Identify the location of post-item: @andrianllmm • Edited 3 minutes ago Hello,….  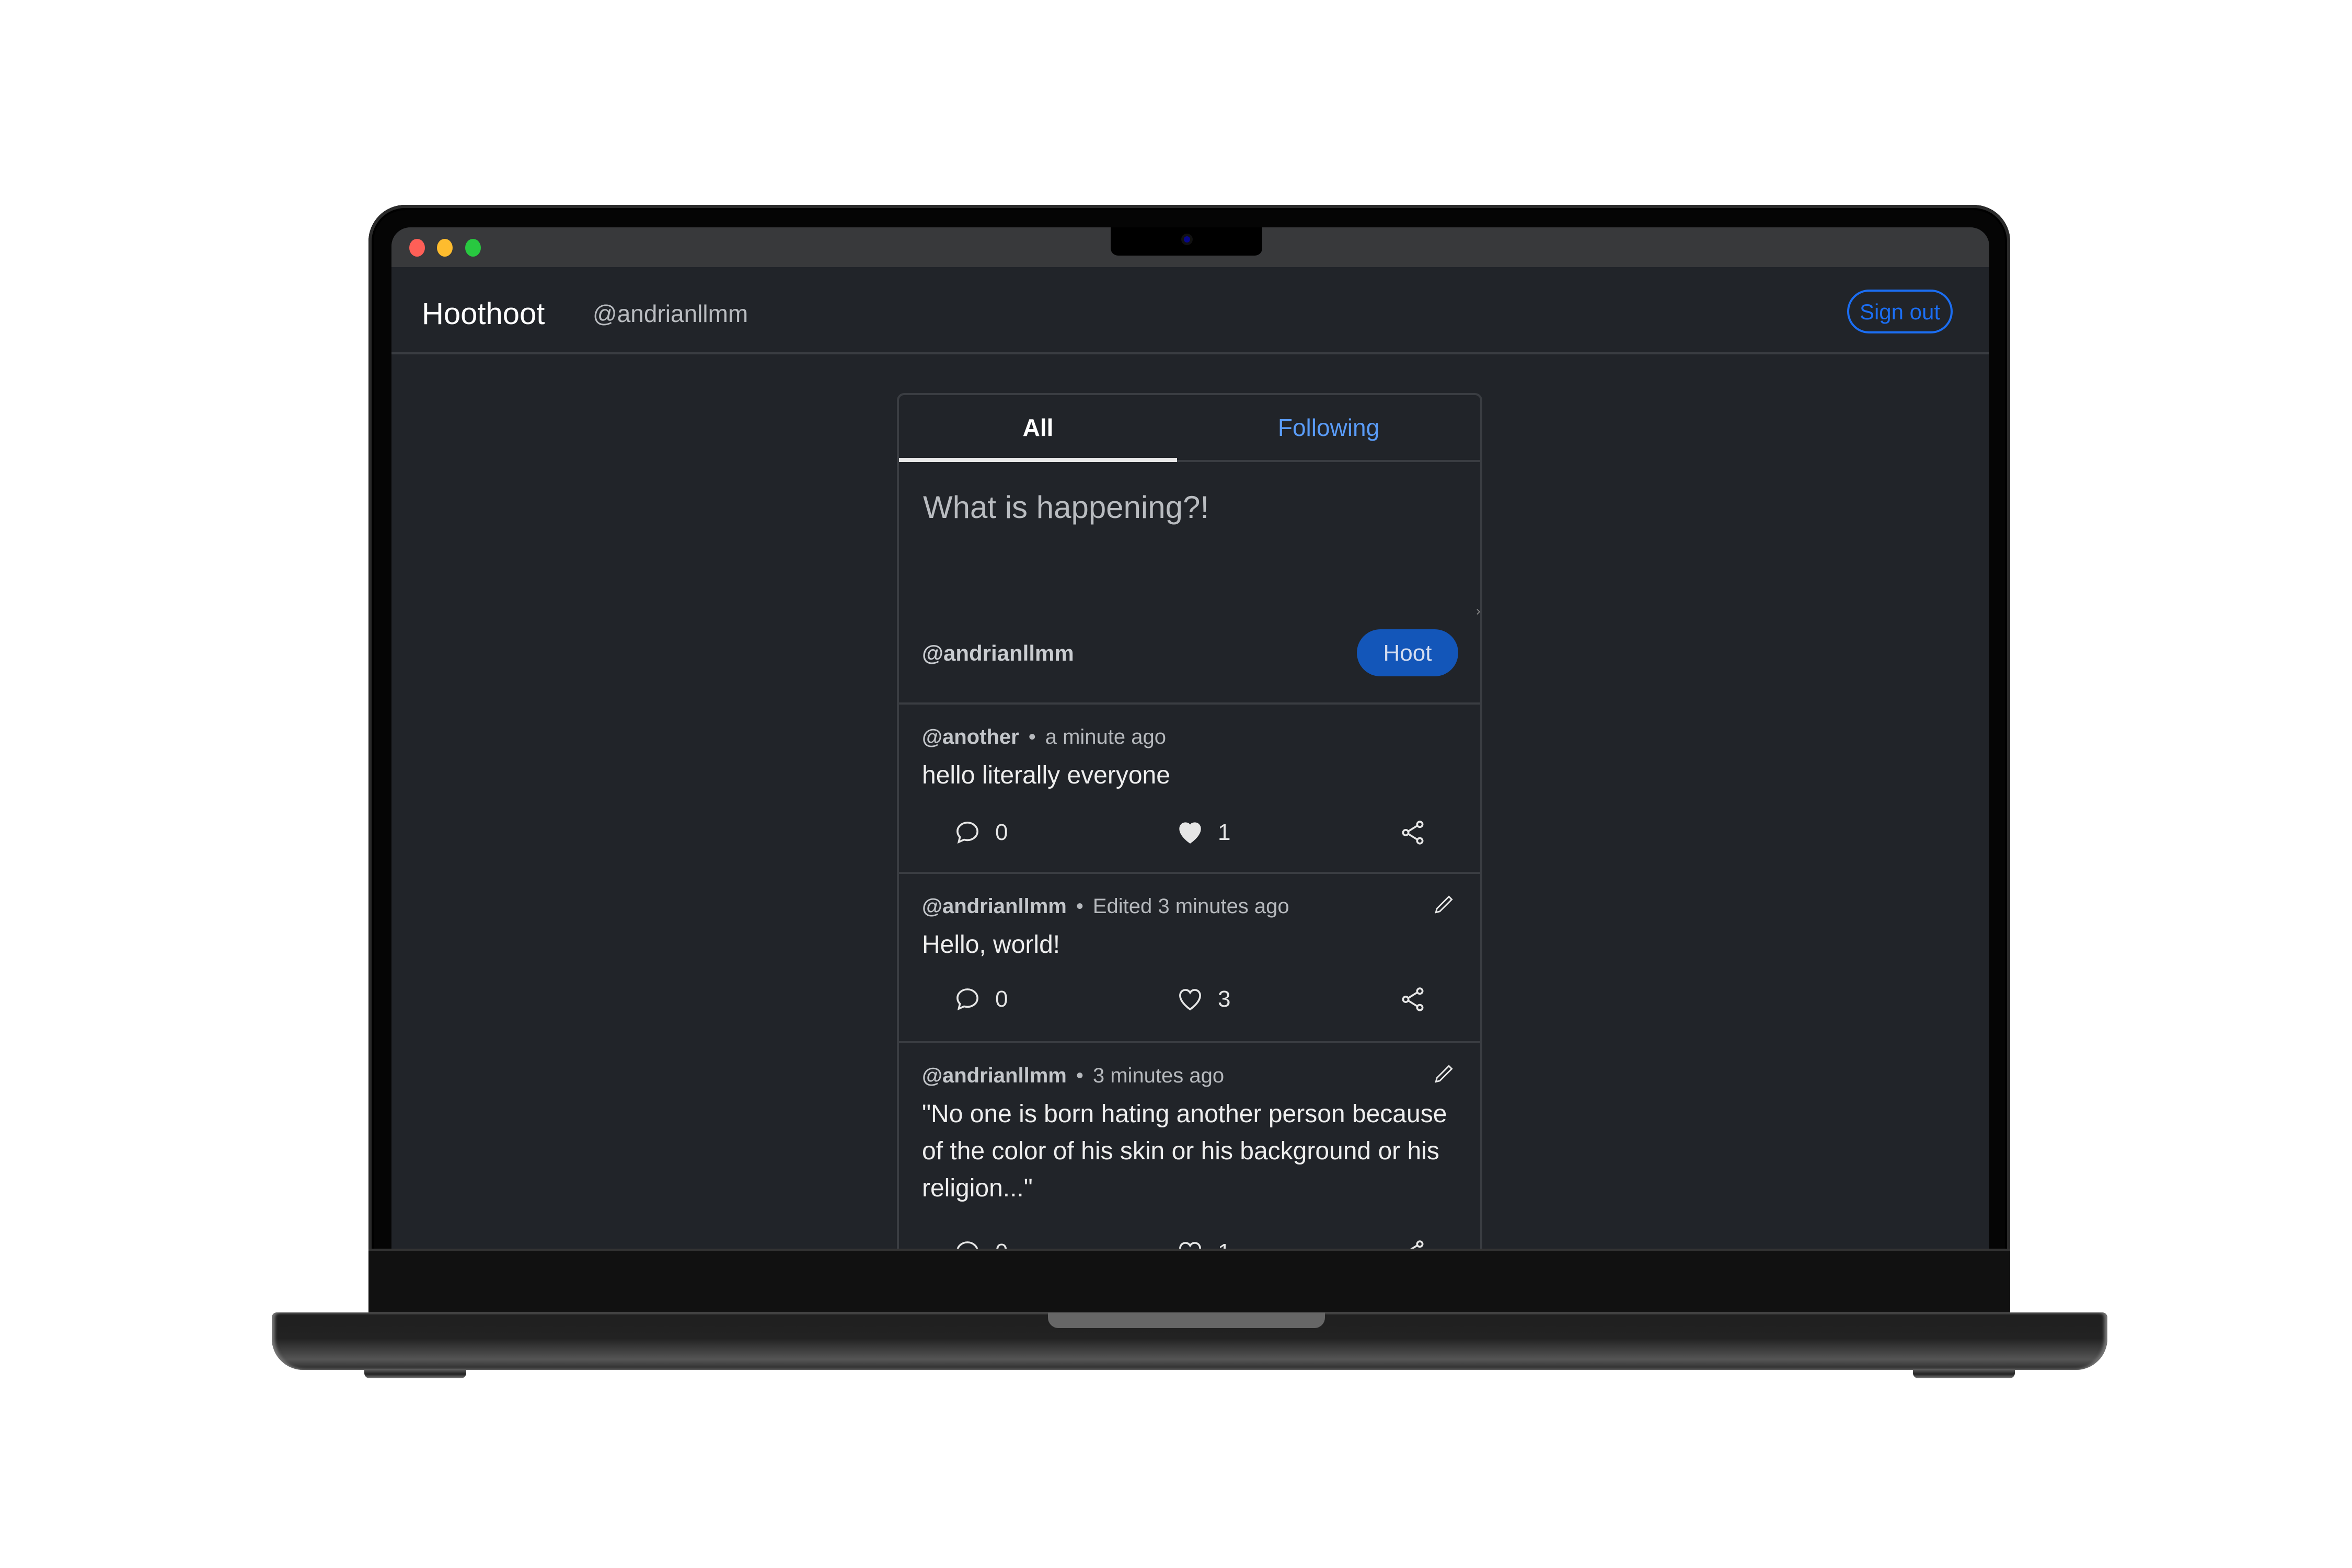
(1189, 958).